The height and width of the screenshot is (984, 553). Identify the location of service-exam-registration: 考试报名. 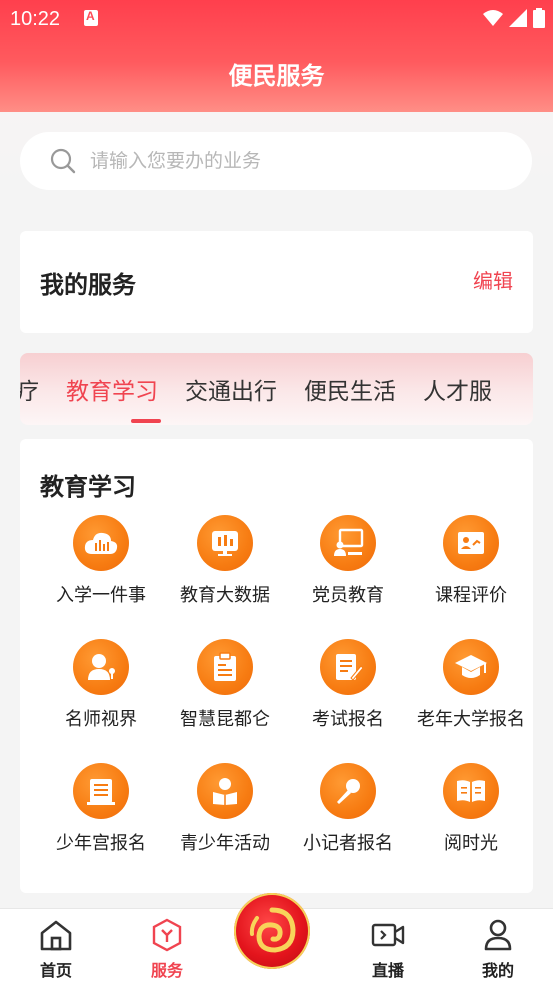
(348, 685).